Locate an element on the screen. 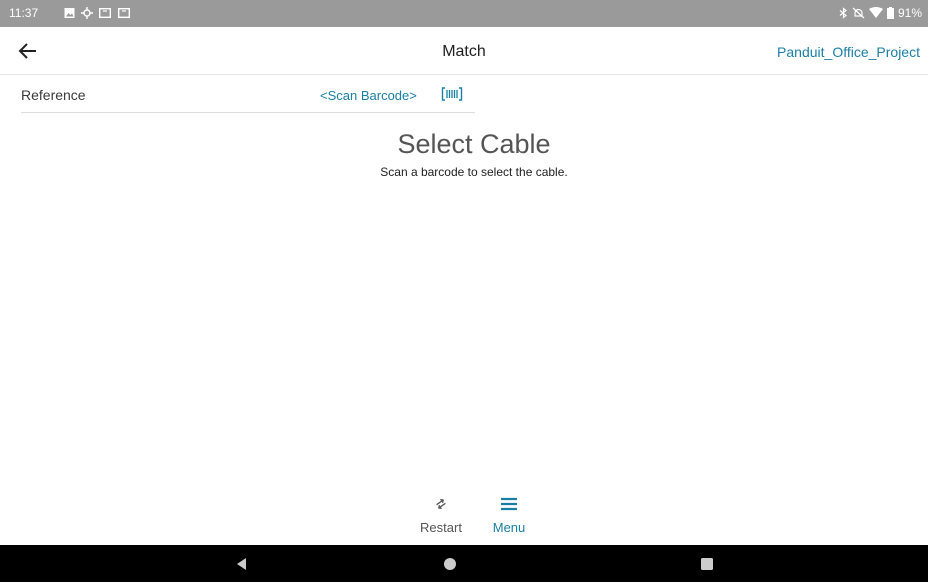 Image resolution: width=928 pixels, height=582 pixels. back-triangle-icon is located at coordinates (242, 564).